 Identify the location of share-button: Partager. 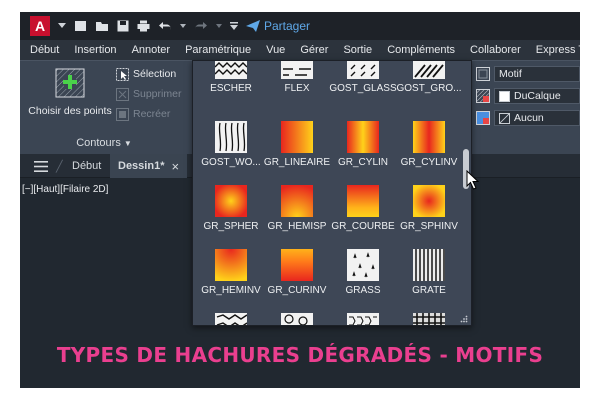
(278, 26).